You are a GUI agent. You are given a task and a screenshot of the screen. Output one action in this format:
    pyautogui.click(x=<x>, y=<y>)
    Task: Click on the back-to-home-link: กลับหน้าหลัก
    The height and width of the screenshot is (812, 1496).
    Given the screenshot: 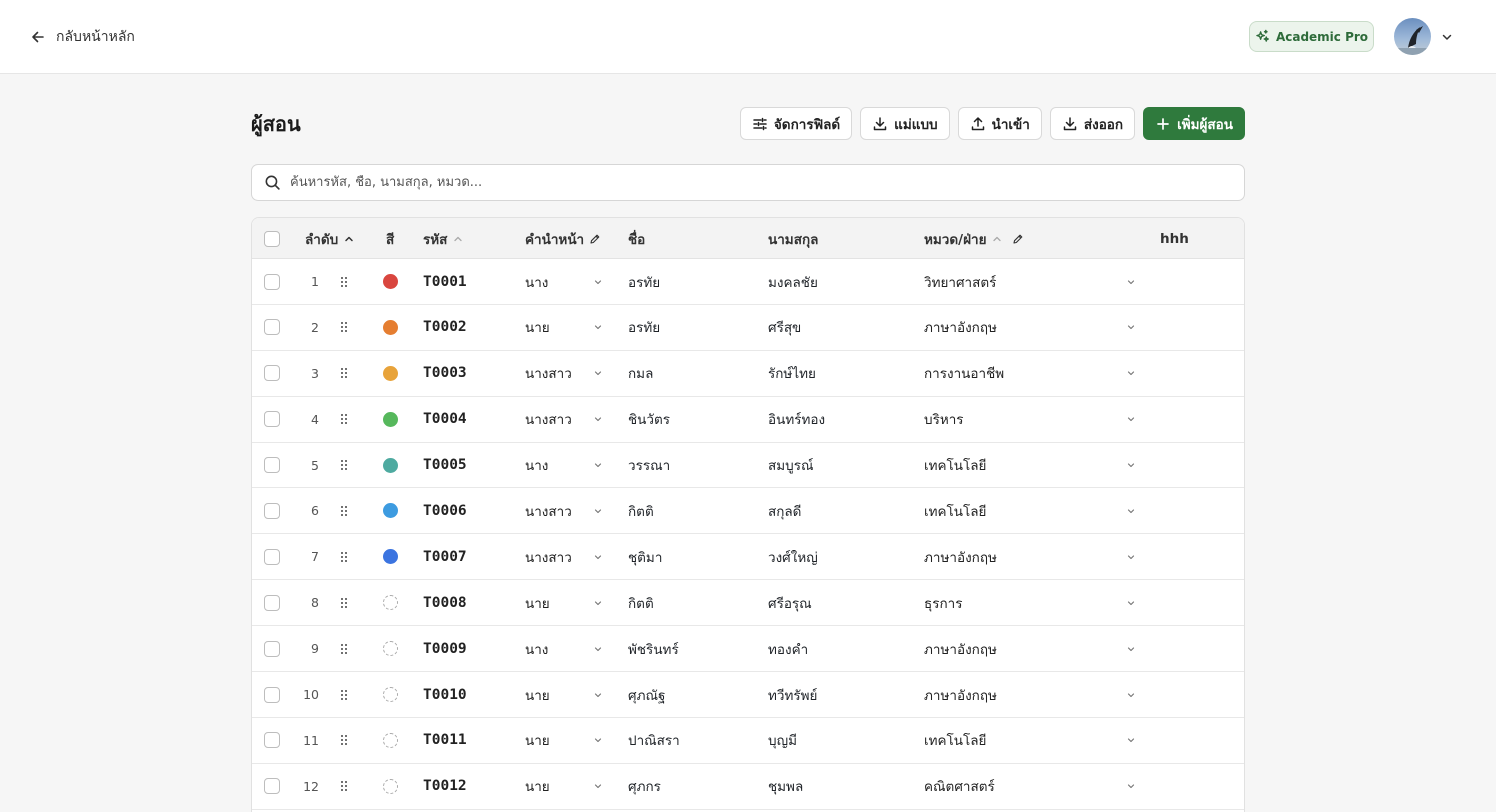 What is the action you would take?
    pyautogui.click(x=82, y=37)
    